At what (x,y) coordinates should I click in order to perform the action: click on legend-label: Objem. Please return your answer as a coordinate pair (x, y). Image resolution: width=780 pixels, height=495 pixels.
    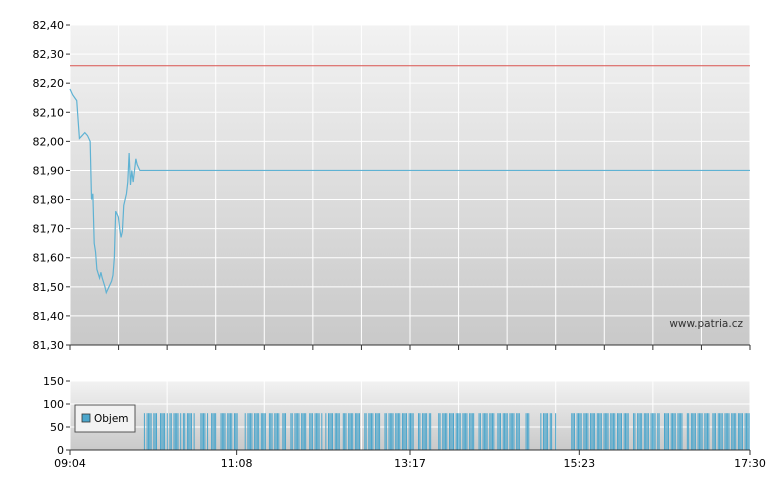
    Looking at the image, I should click on (111, 419).